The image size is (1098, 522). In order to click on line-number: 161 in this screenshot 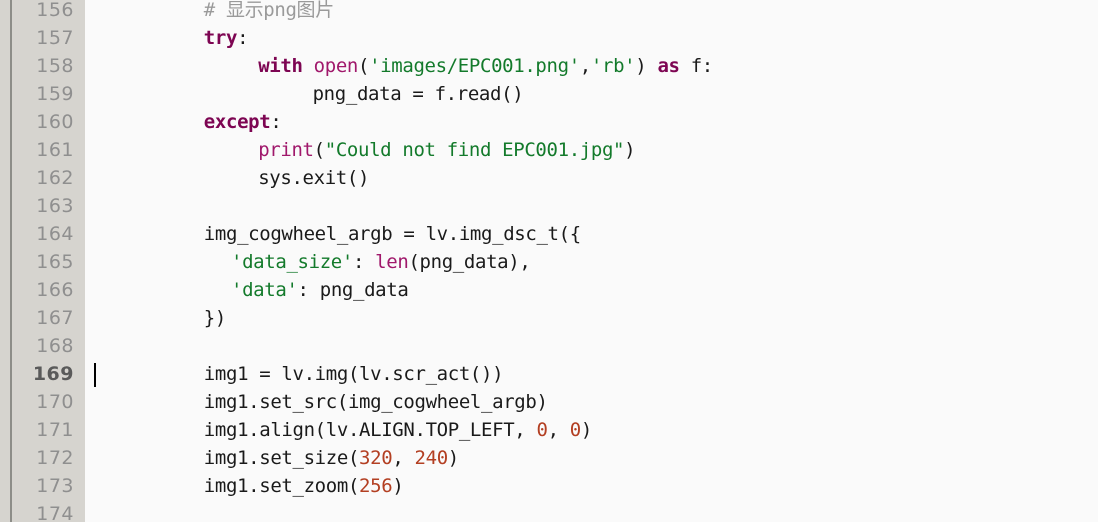, I will do `click(43, 150)`.